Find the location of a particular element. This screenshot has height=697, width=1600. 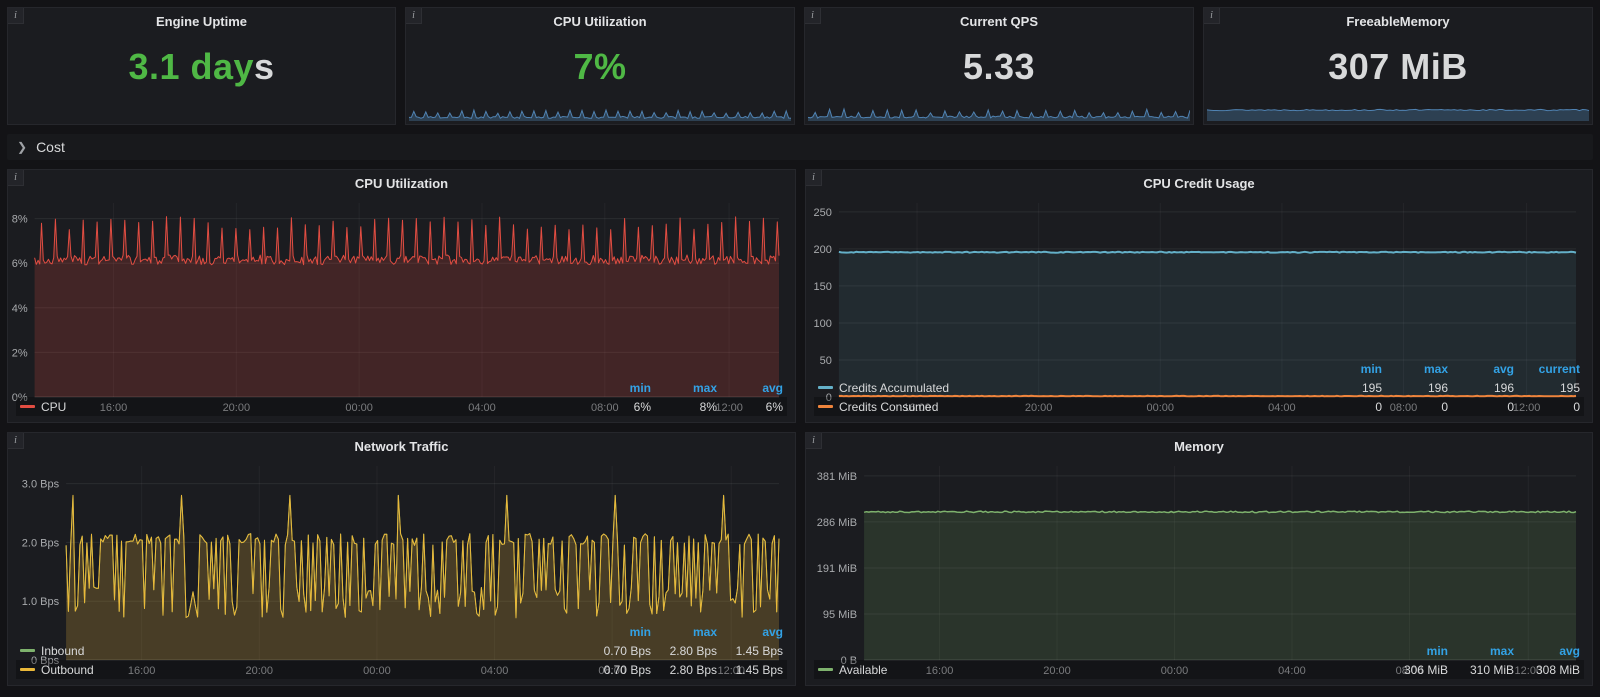

legend-row: Credits Consumed 0 0 0 0 is located at coordinates (1199, 406).